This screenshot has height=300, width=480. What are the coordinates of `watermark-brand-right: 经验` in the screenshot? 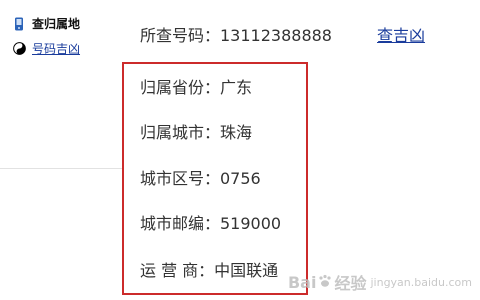 It's located at (350, 283).